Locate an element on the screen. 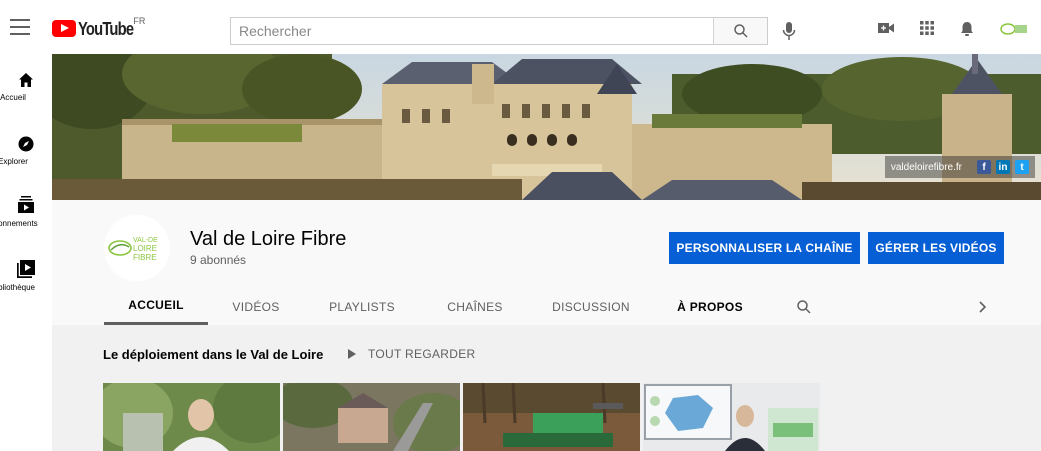  tabs-scroll-right-button is located at coordinates (982, 306).